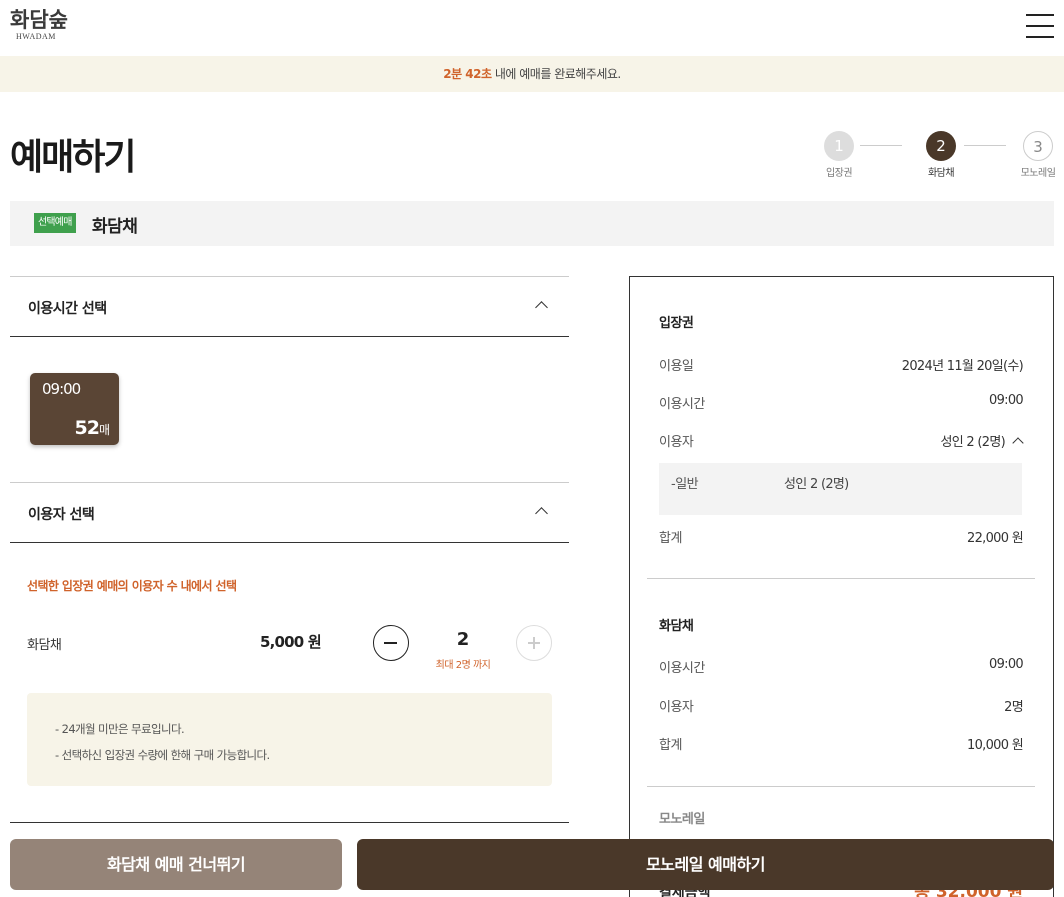  I want to click on logo-text: 화담숲, so click(39, 19).